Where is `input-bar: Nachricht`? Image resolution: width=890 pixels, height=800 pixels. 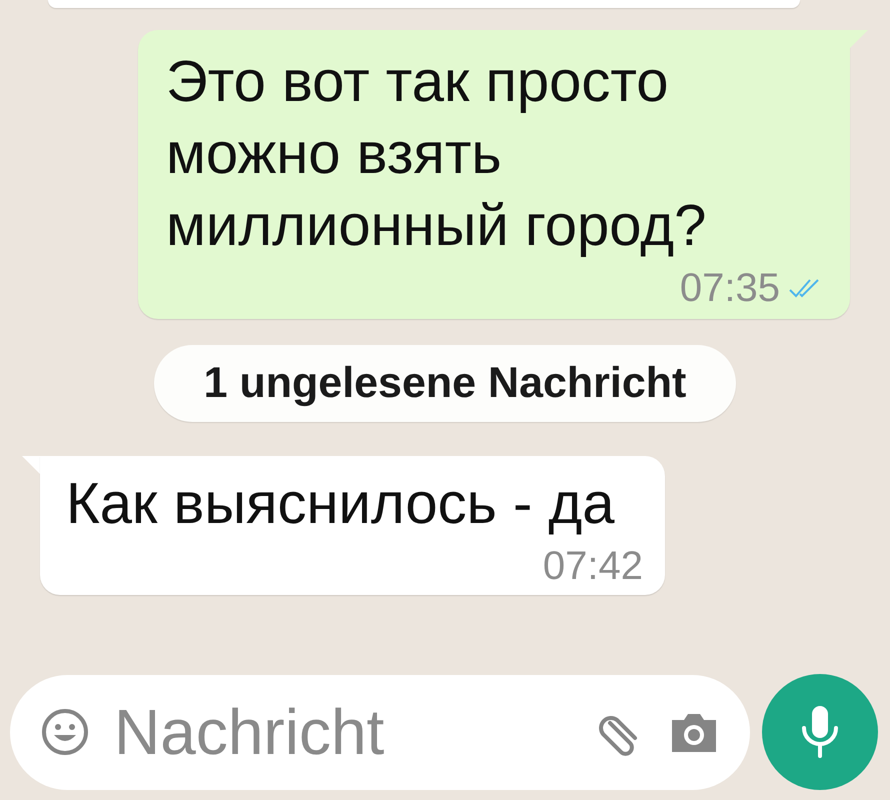 input-bar: Nachricht is located at coordinates (380, 732).